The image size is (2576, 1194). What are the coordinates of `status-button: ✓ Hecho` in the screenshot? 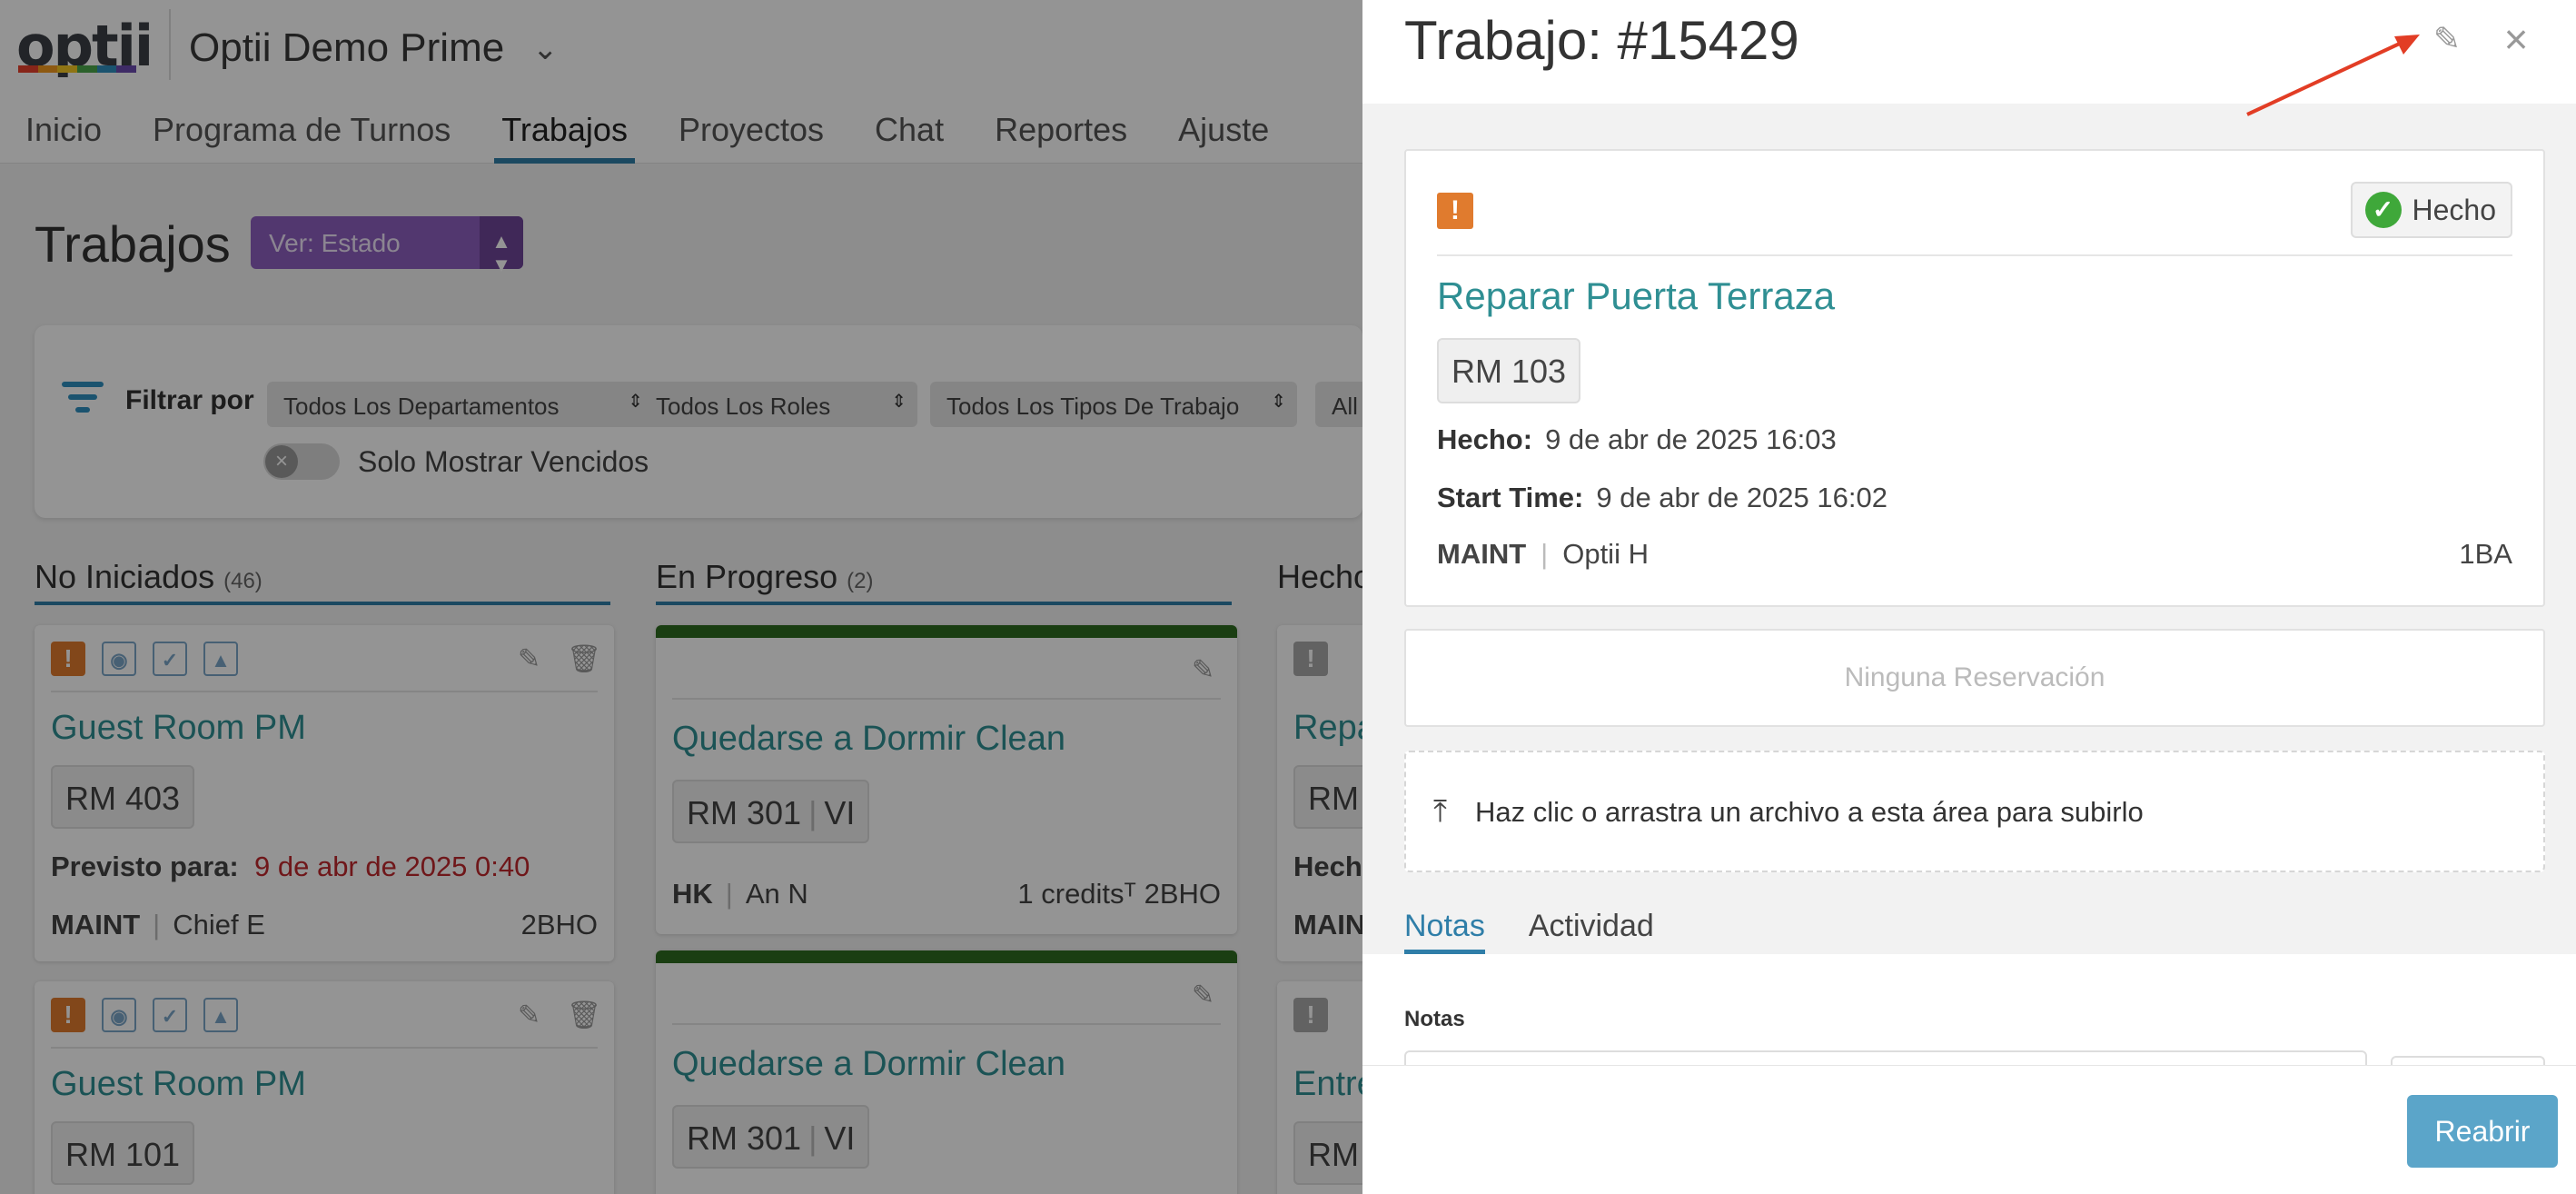 It's located at (2431, 210).